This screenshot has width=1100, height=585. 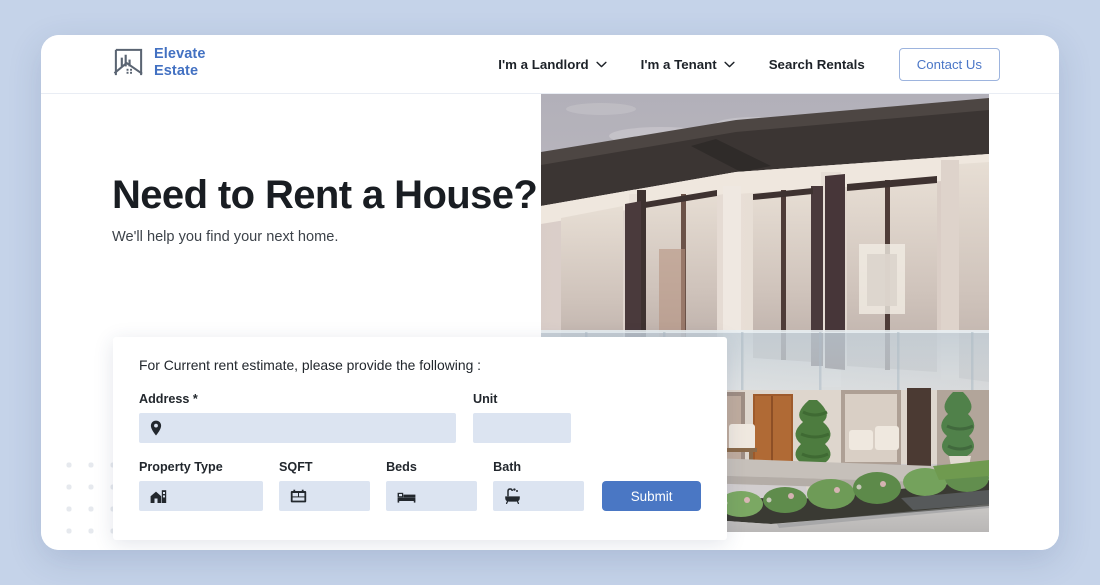 What do you see at coordinates (512, 496) in the screenshot?
I see `bathtub-icon` at bounding box center [512, 496].